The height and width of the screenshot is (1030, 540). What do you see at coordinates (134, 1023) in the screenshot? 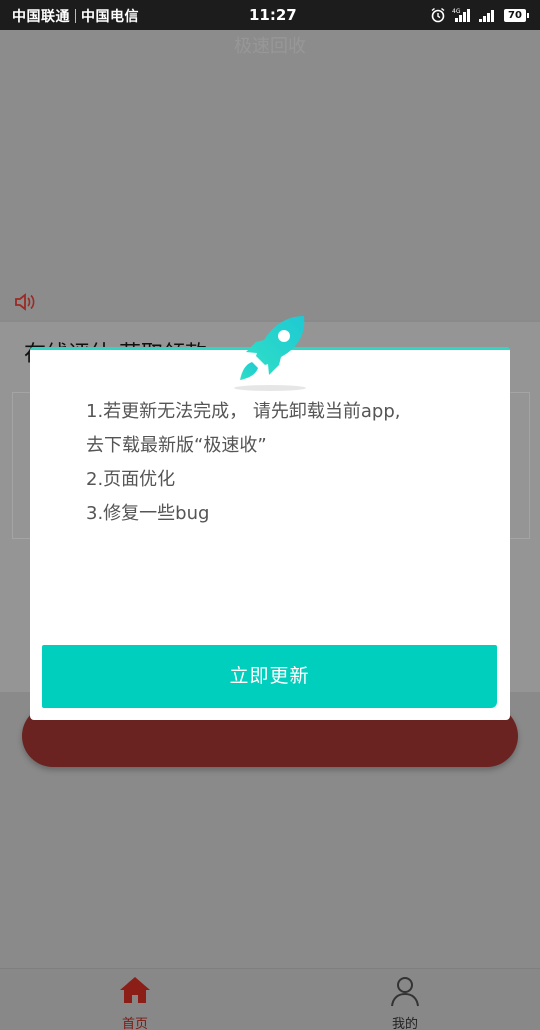
I see `tab-home-label: 首页` at bounding box center [134, 1023].